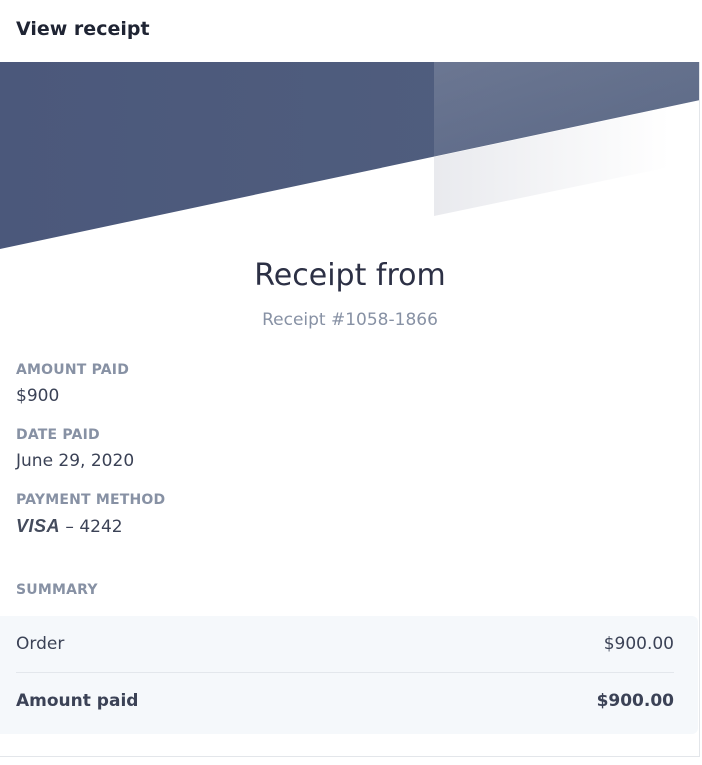  Describe the element at coordinates (350, 320) in the screenshot. I see `receipt-number: Receipt #1058-1866` at that location.